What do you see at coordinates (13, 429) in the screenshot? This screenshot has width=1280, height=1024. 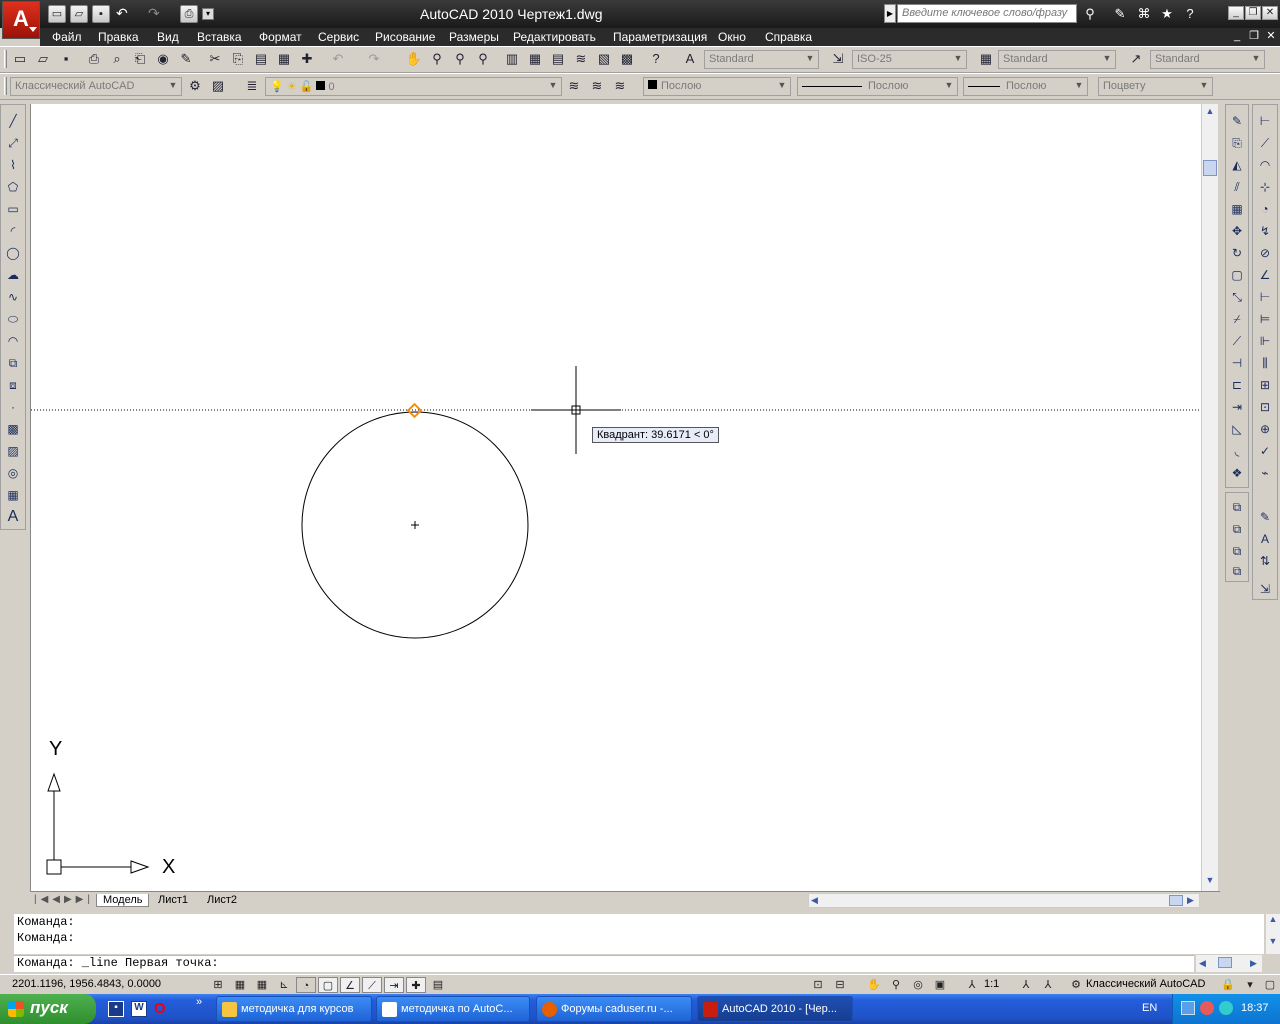 I see `hatch-icon: ▩` at bounding box center [13, 429].